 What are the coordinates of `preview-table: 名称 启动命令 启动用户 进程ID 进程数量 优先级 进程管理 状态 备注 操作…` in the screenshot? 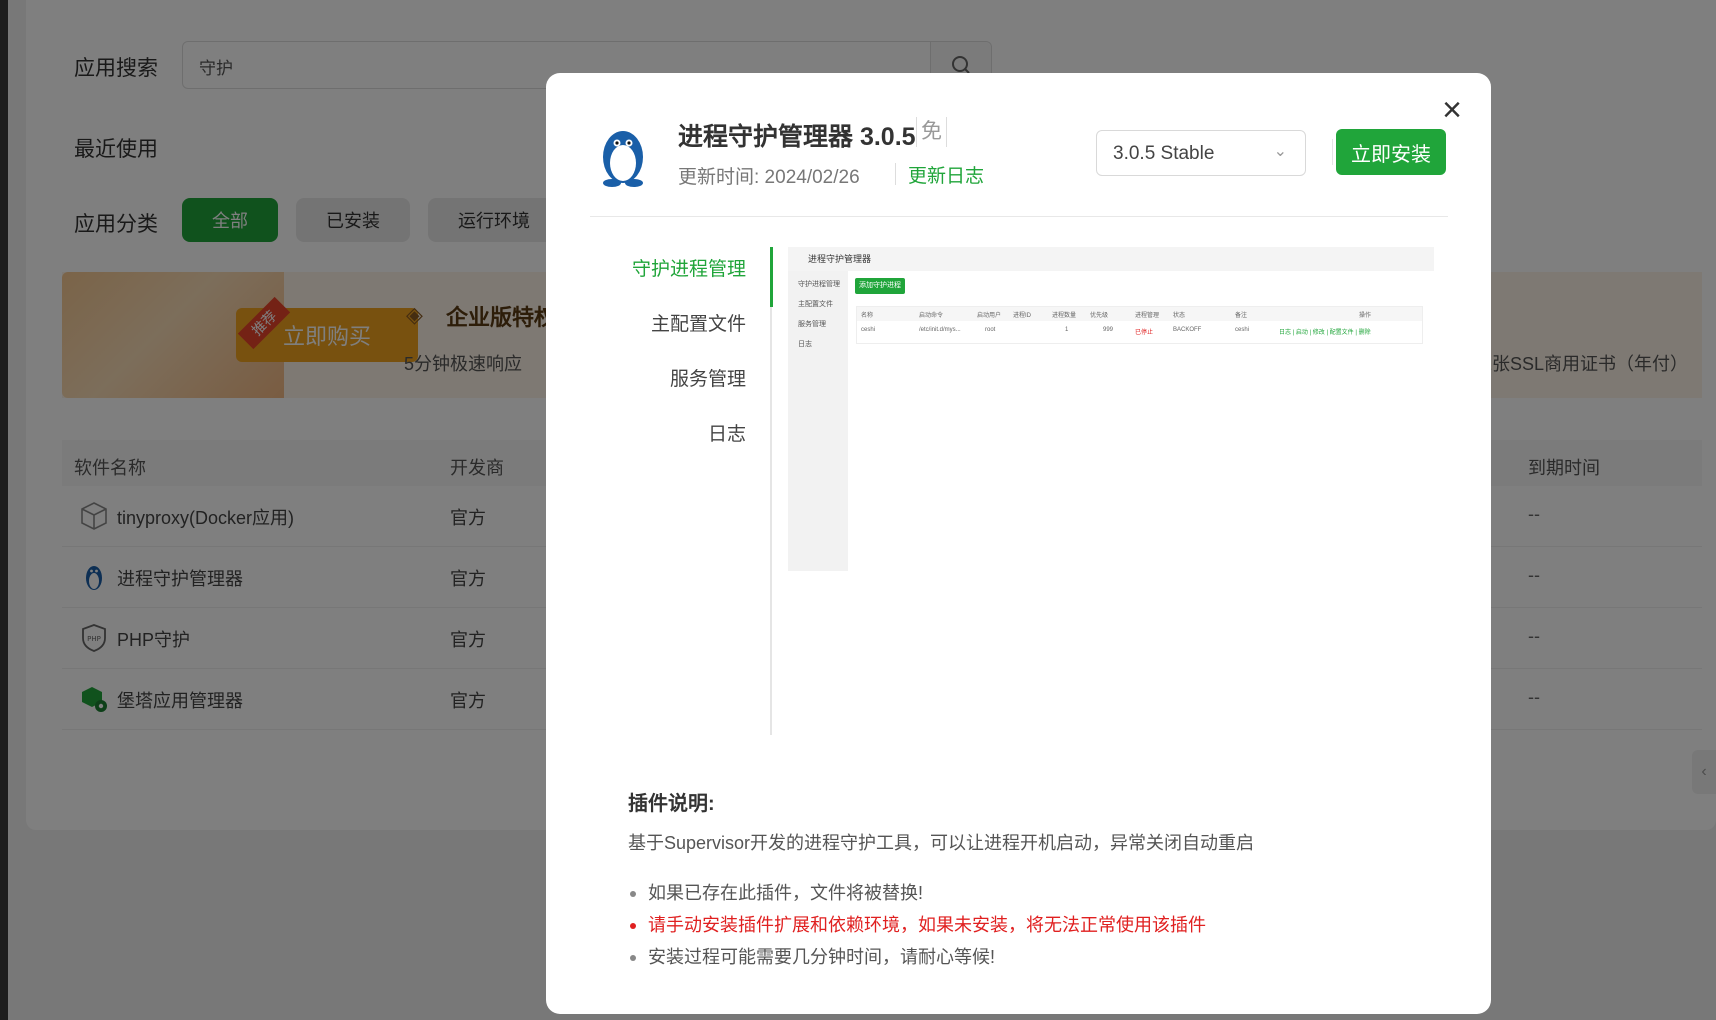 It's located at (1139, 325).